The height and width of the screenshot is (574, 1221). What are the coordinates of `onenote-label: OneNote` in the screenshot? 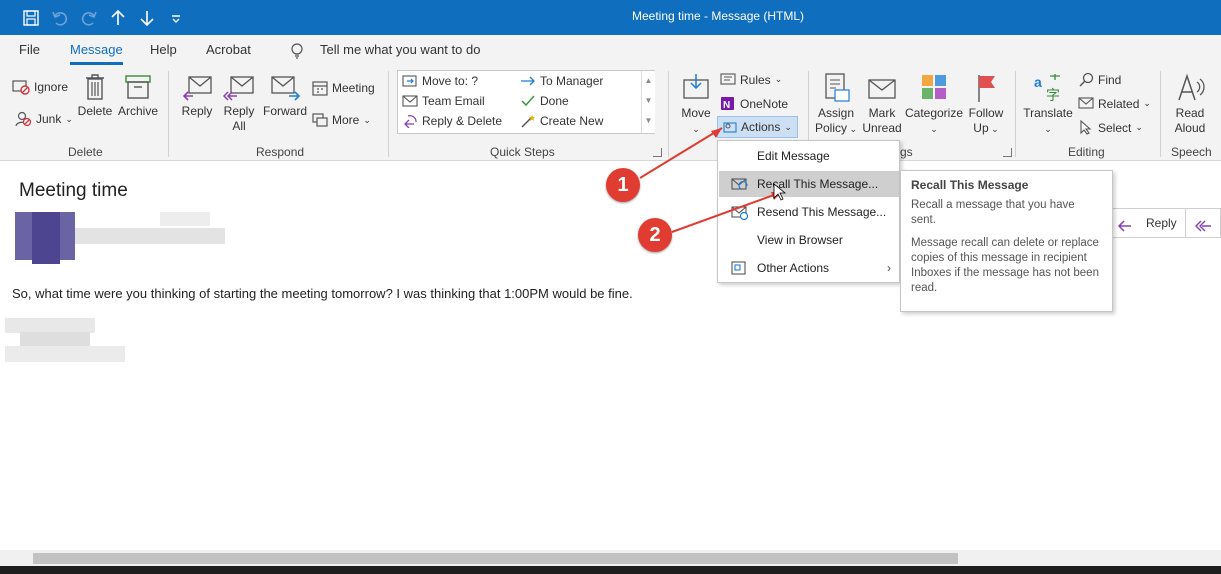 It's located at (764, 103).